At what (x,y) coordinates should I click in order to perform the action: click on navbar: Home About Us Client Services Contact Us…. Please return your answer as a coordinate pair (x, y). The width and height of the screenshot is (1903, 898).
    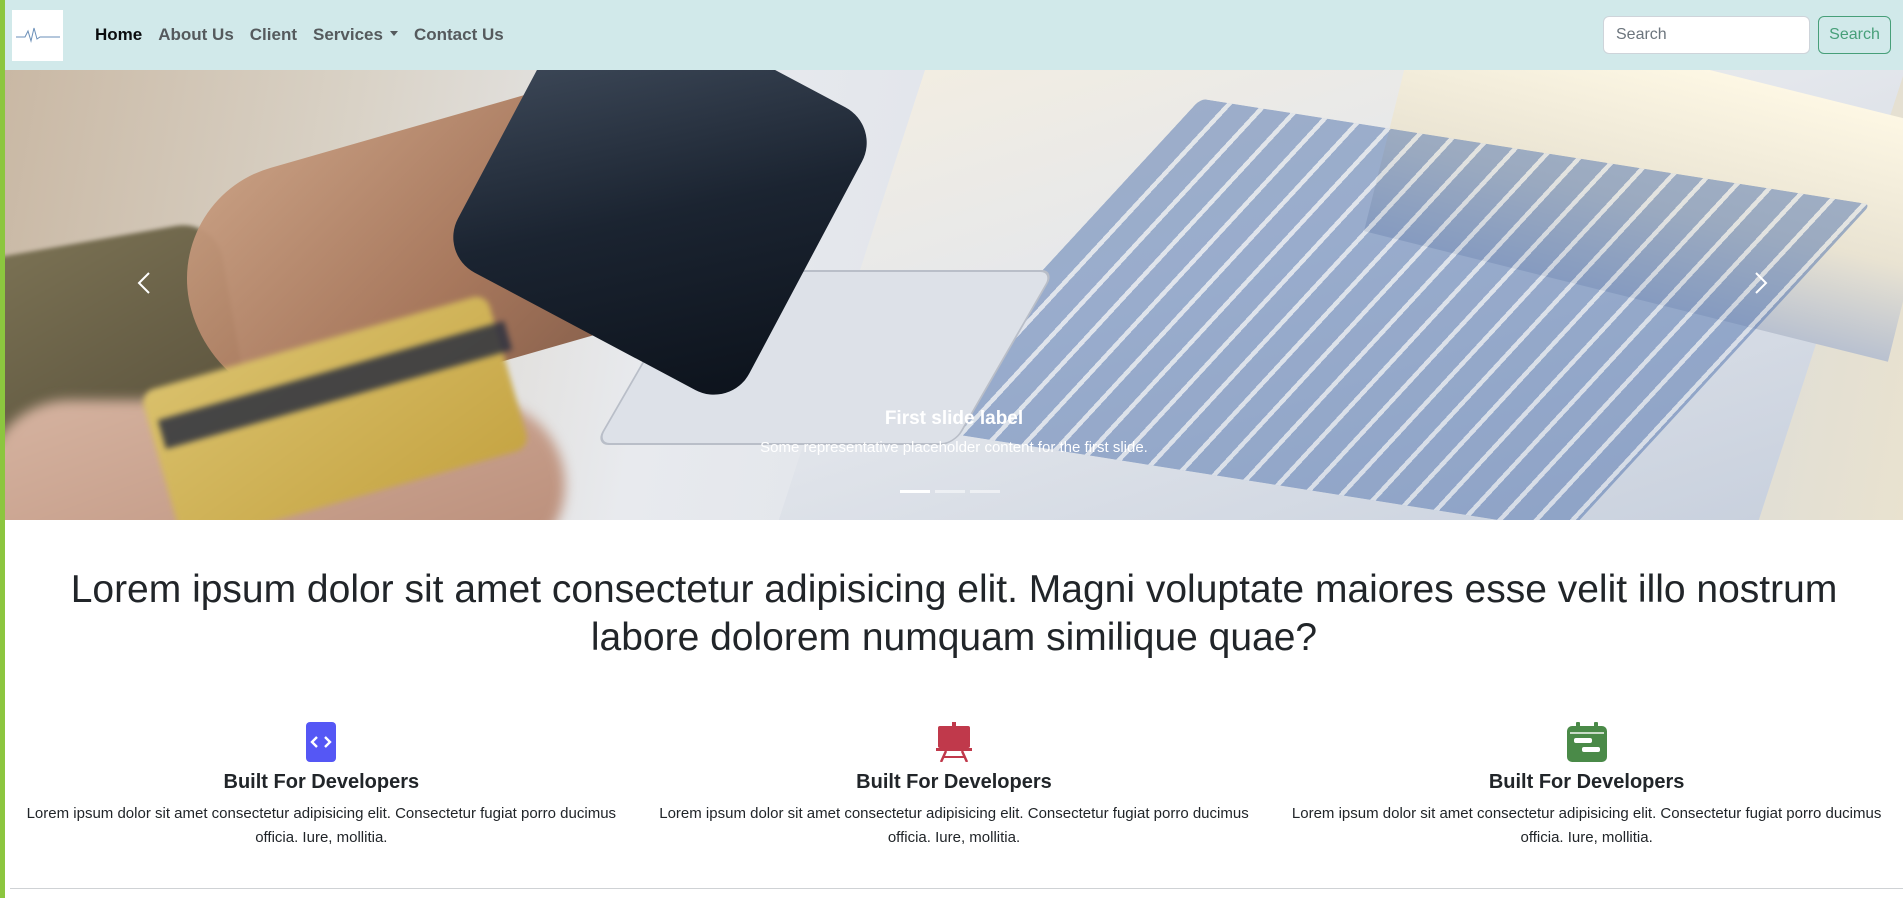
    Looking at the image, I should click on (954, 35).